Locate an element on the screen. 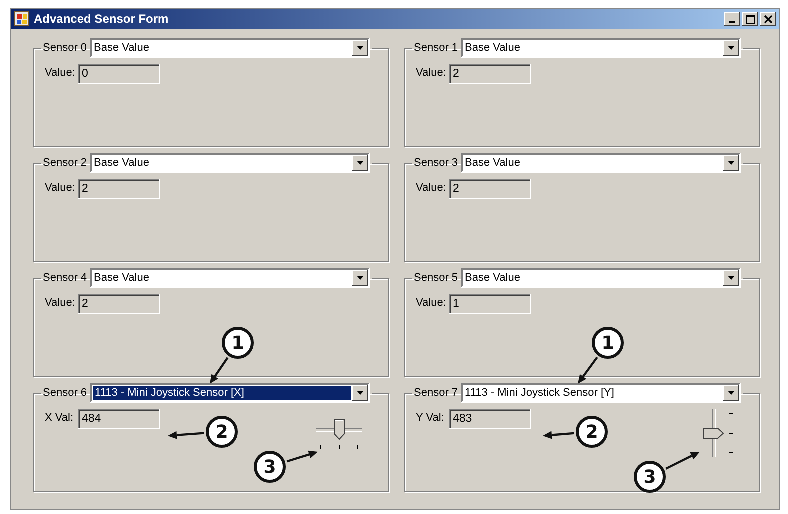 This screenshot has width=788, height=514. app-icon is located at coordinates (22, 19).